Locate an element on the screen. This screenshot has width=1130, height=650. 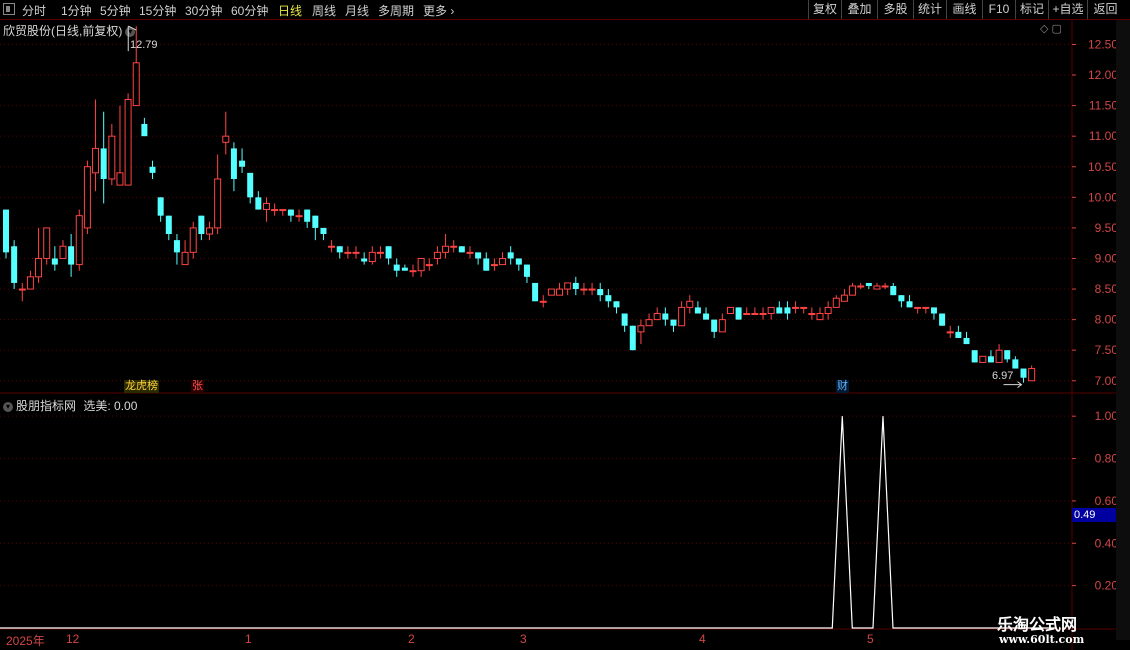
time-label-year: 2025年 is located at coordinates (25, 641).